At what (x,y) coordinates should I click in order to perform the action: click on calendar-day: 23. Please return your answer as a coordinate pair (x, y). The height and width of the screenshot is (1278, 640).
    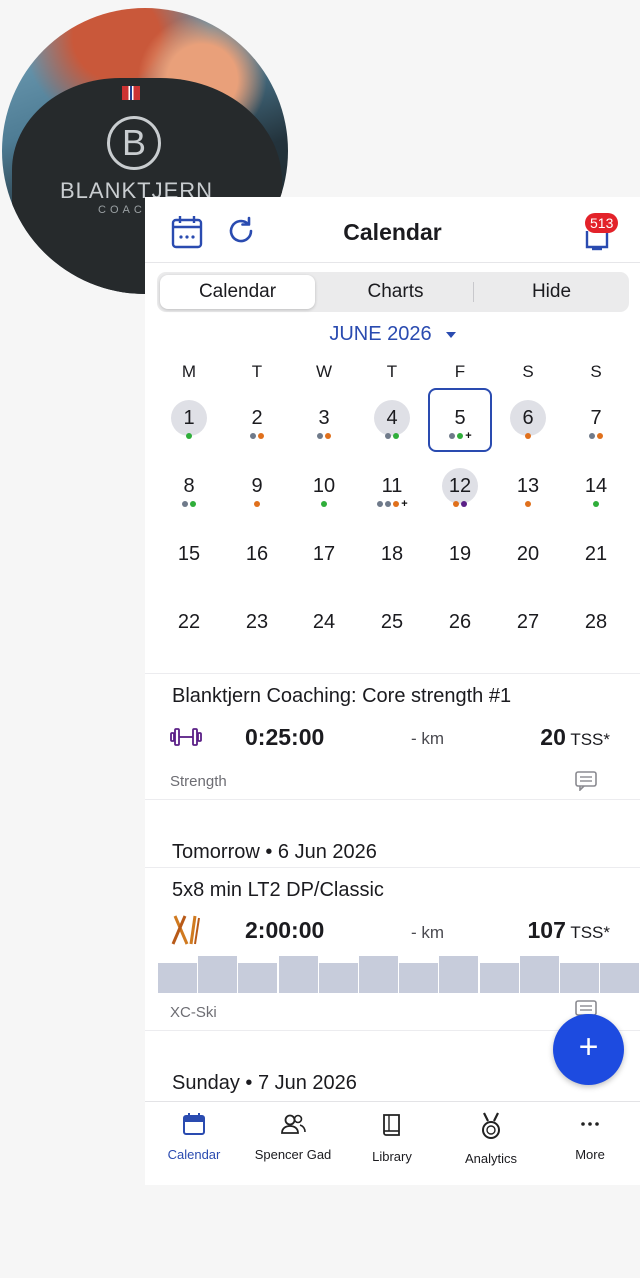
    Looking at the image, I should click on (257, 624).